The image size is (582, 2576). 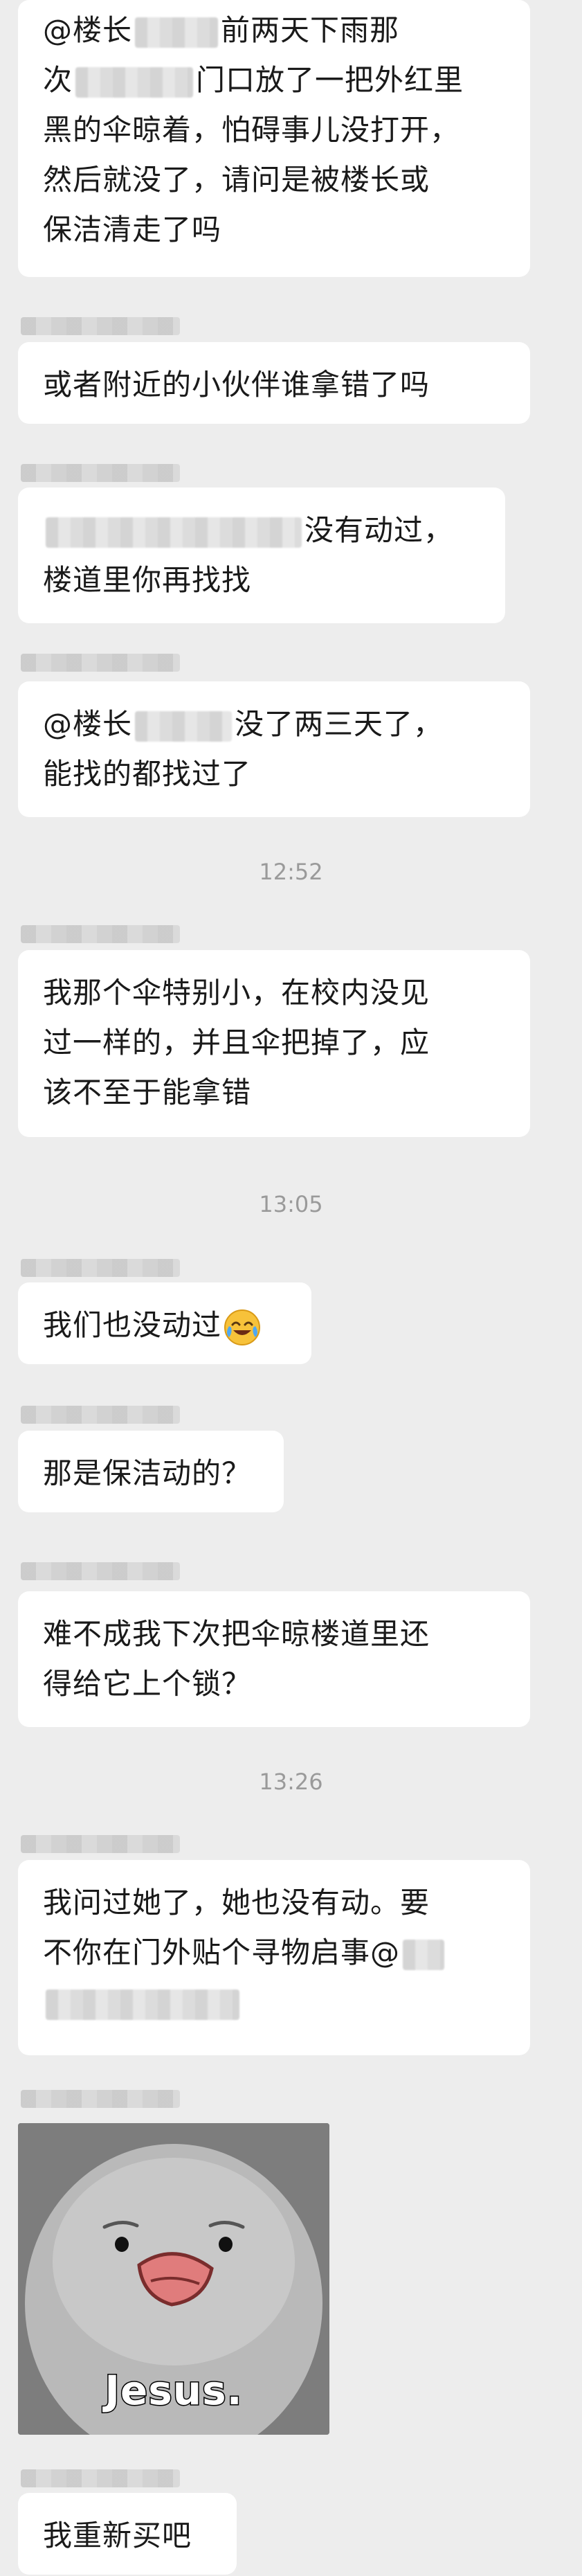 What do you see at coordinates (147, 1092) in the screenshot?
I see `message-line: 该不至于能拿错` at bounding box center [147, 1092].